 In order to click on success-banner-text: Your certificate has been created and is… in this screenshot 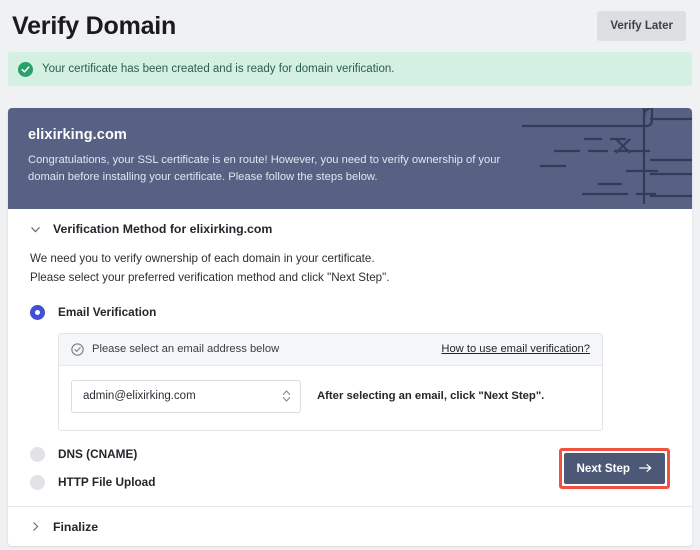, I will do `click(218, 69)`.